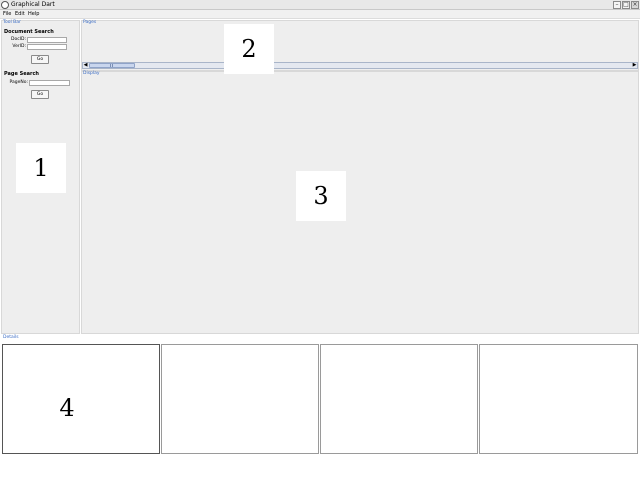 The width and height of the screenshot is (640, 480). Describe the element at coordinates (111, 65) in the screenshot. I see `scrollbar-grip-icon` at that location.